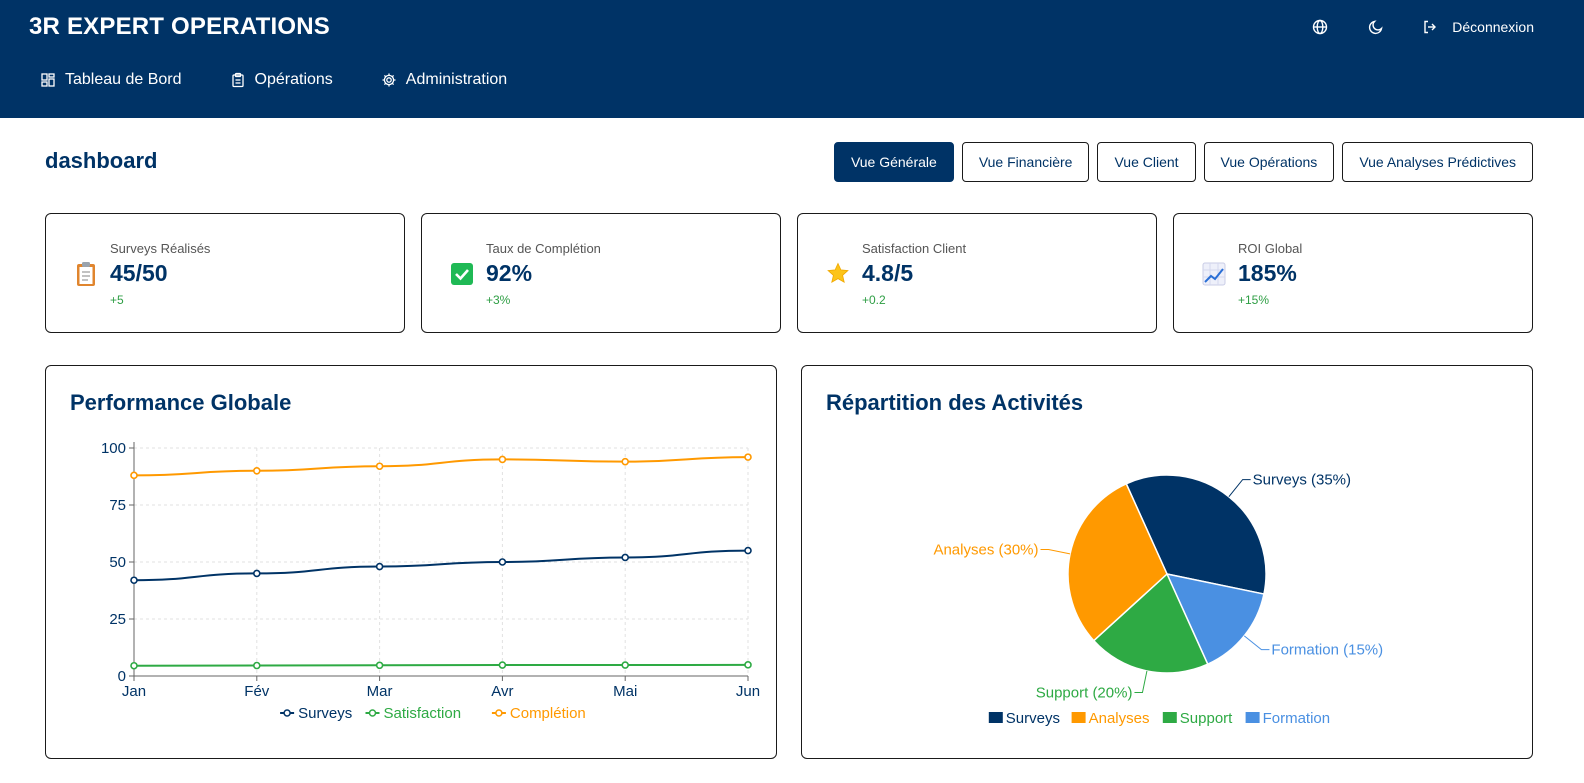 The image size is (1584, 783). I want to click on series-line-complétion, so click(441, 466).